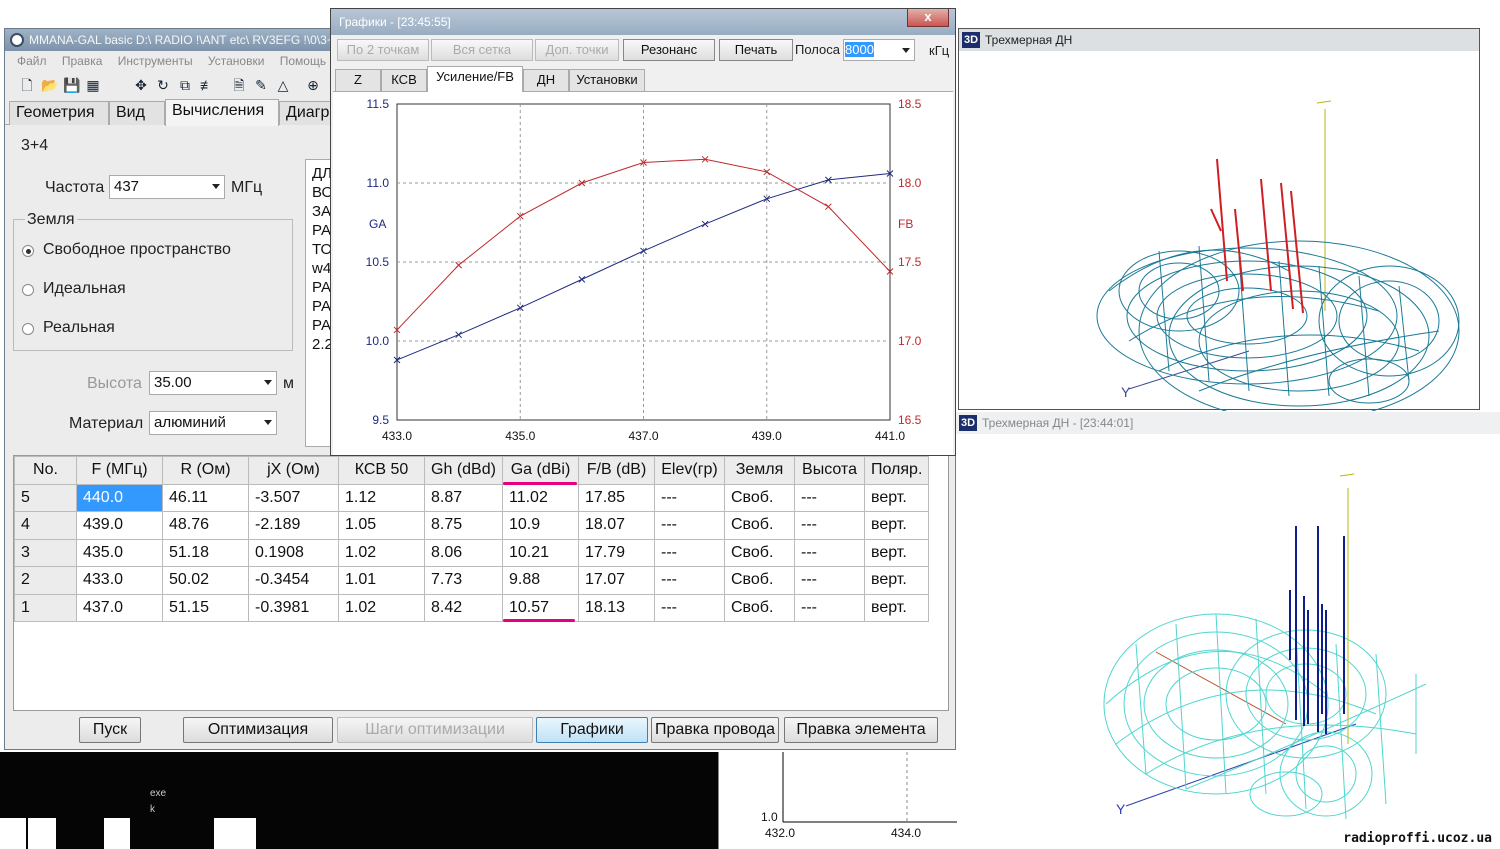  I want to click on table-cell: 437.0, so click(119, 607).